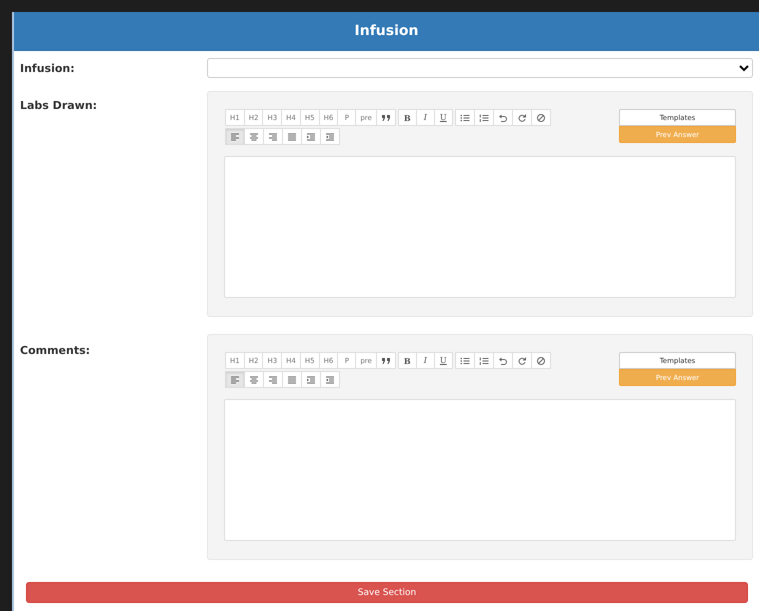  Describe the element at coordinates (387, 592) in the screenshot. I see `save-section-button: Save Section` at that location.